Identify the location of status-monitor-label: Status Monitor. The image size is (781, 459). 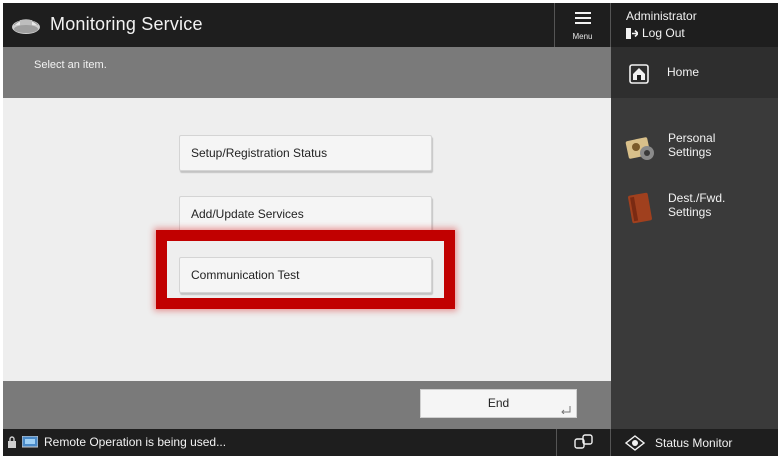
(694, 443).